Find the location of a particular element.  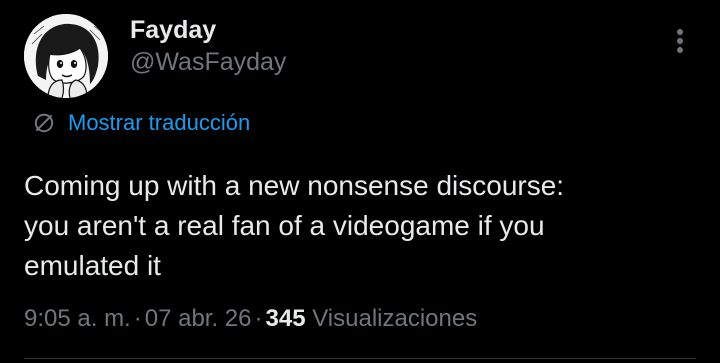

more-options-button is located at coordinates (680, 41).